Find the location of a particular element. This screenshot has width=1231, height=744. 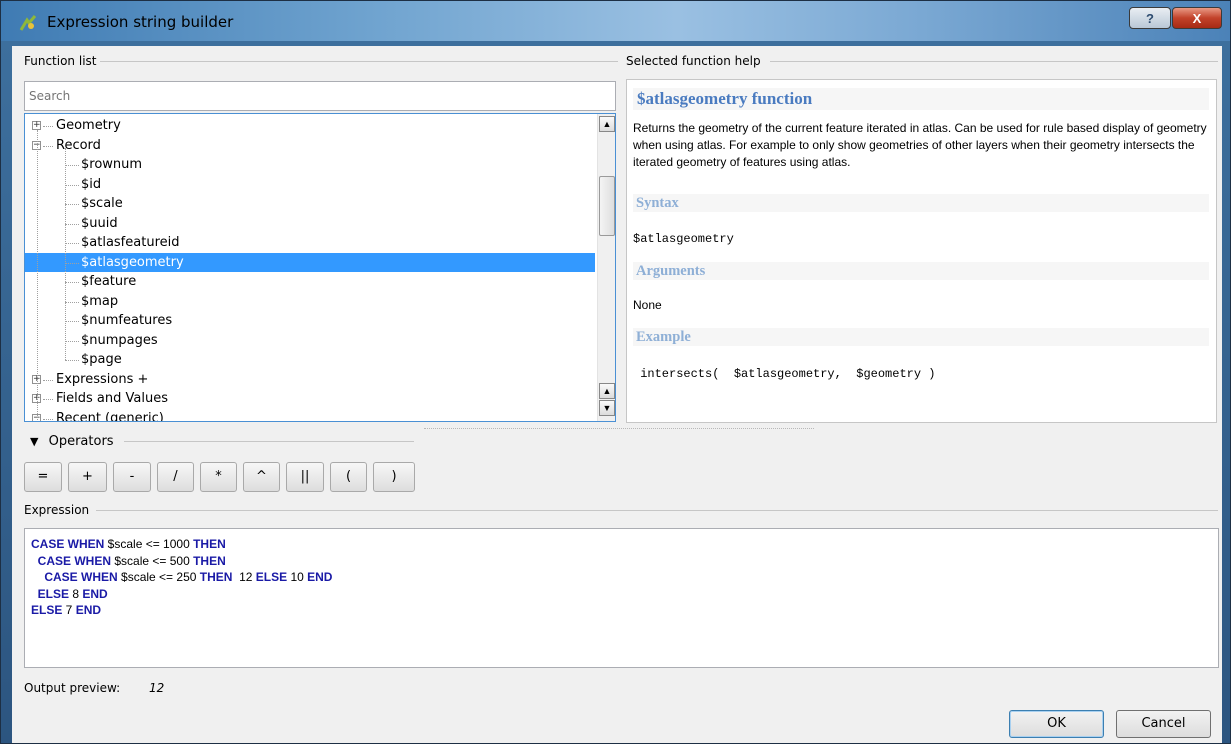

close-button: X is located at coordinates (1197, 18).